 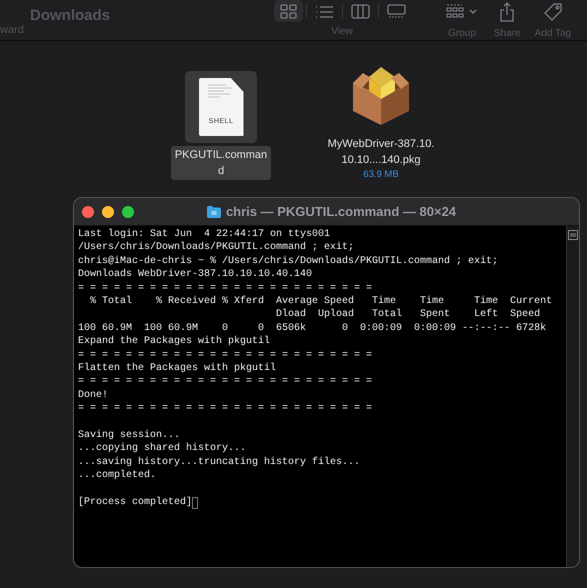 I want to click on terminal-line: Dload Upload Total Spent Left Speed, so click(x=408, y=315).